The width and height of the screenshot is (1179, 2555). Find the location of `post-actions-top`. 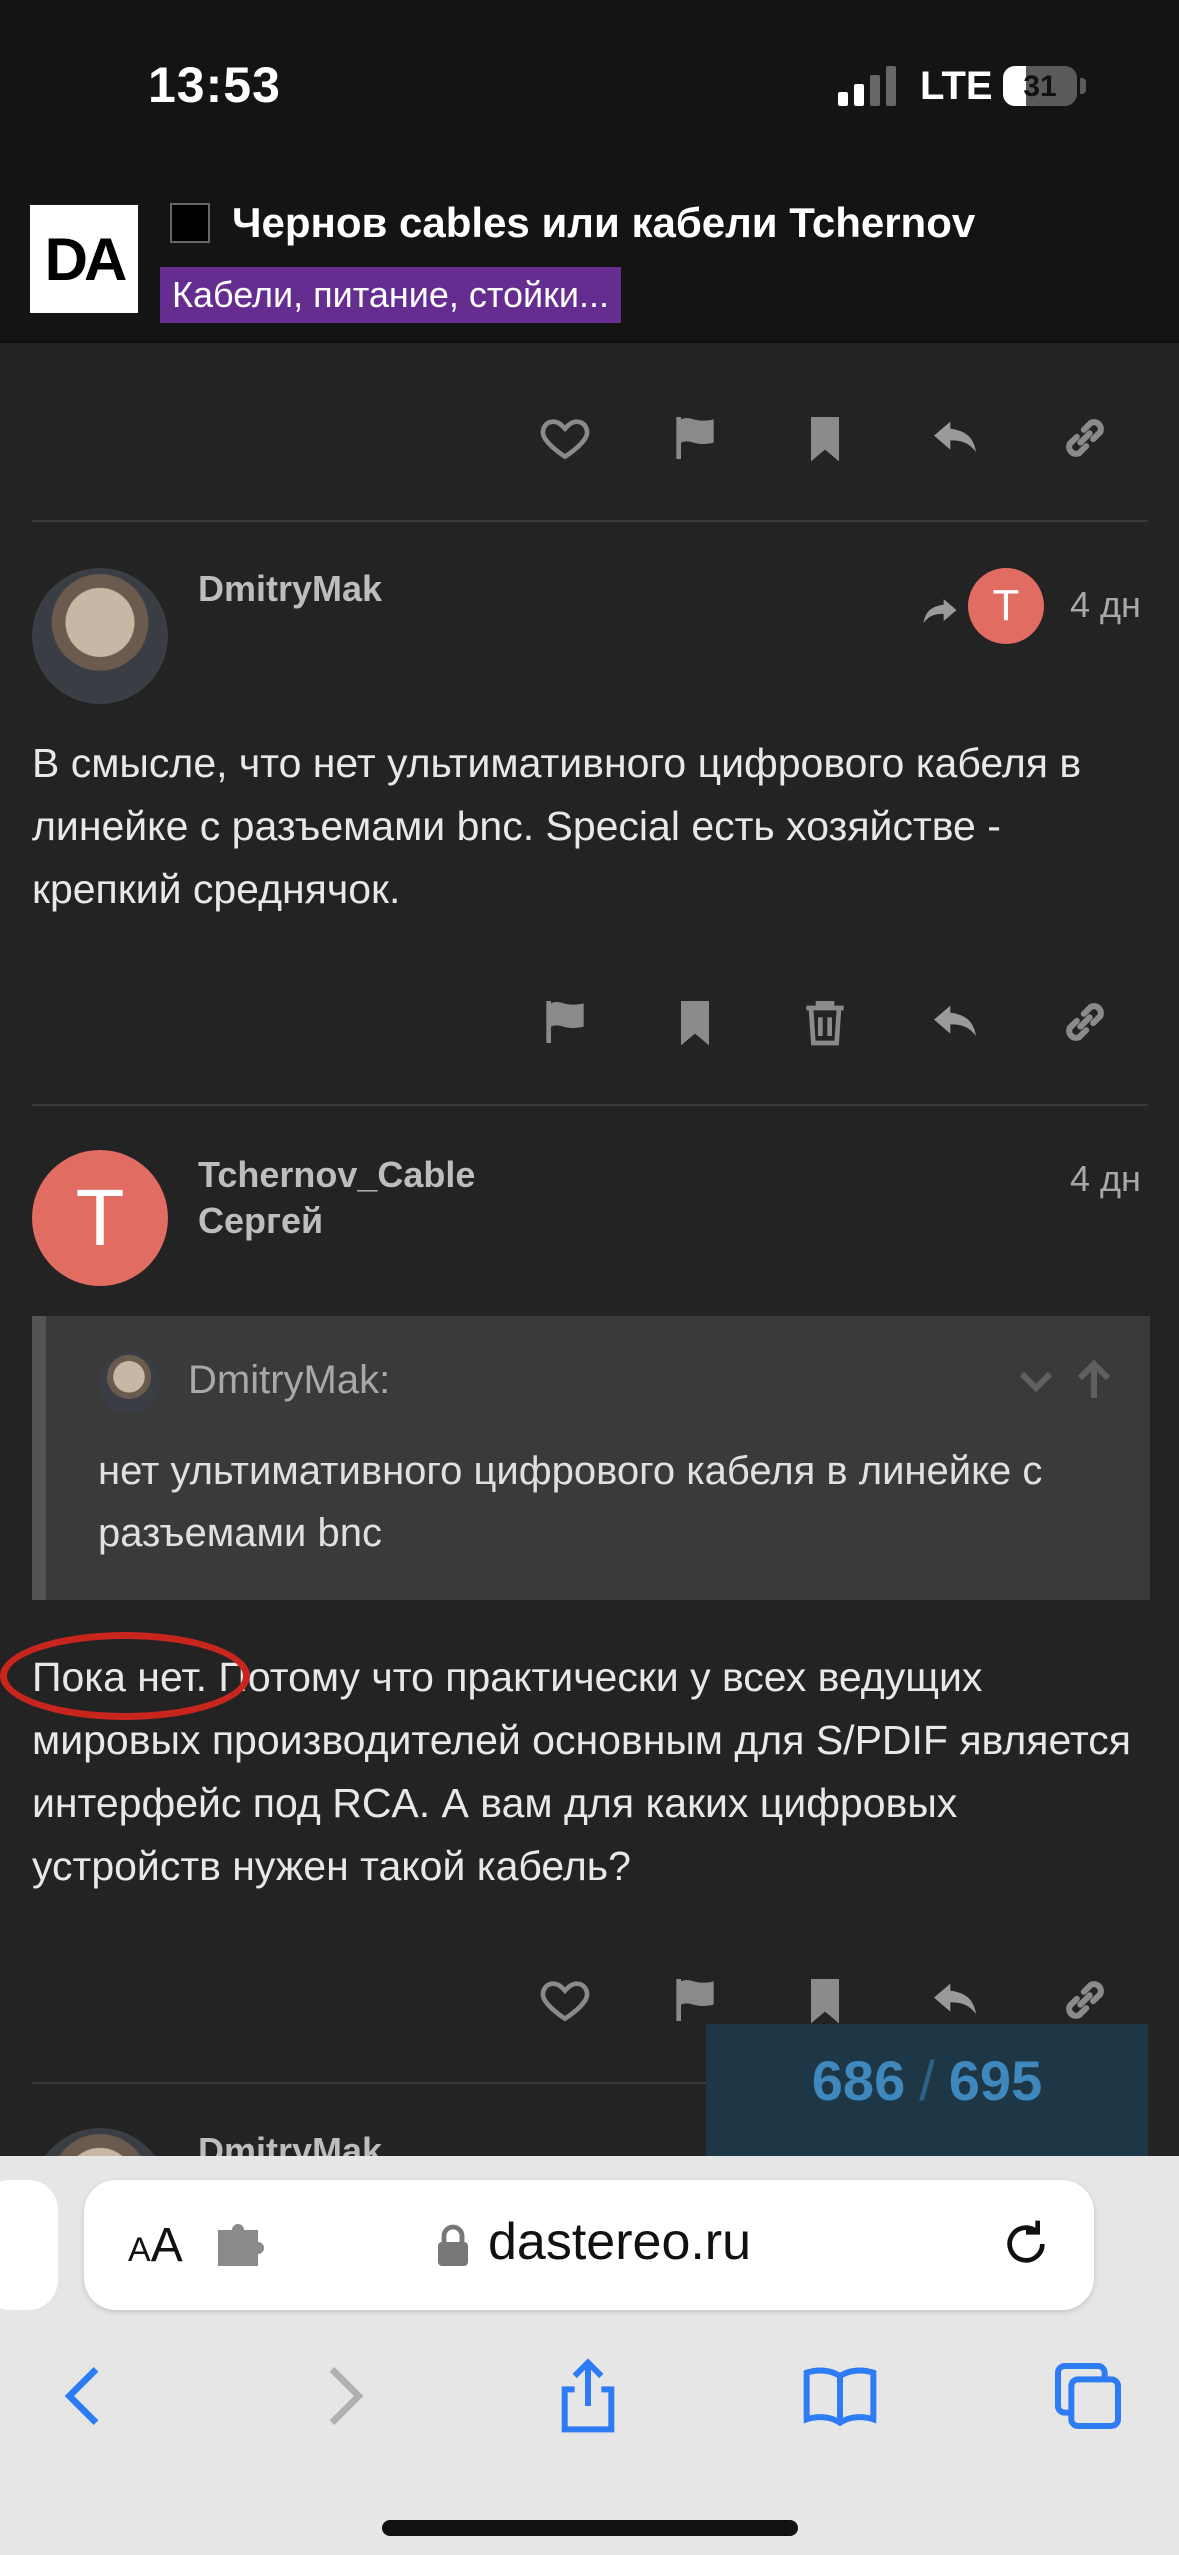

post-actions-top is located at coordinates (589, 438).